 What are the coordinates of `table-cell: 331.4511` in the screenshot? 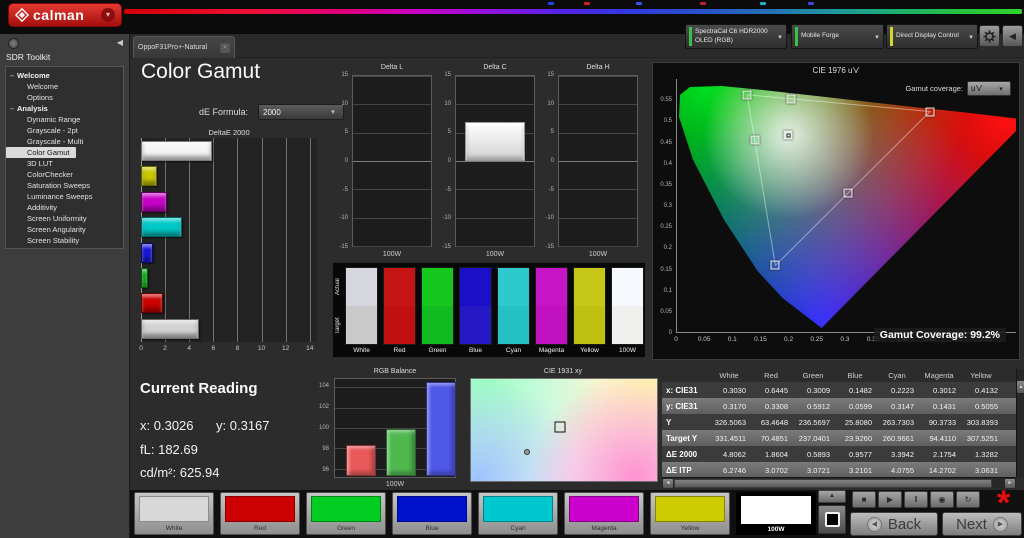 It's located at (730, 438).